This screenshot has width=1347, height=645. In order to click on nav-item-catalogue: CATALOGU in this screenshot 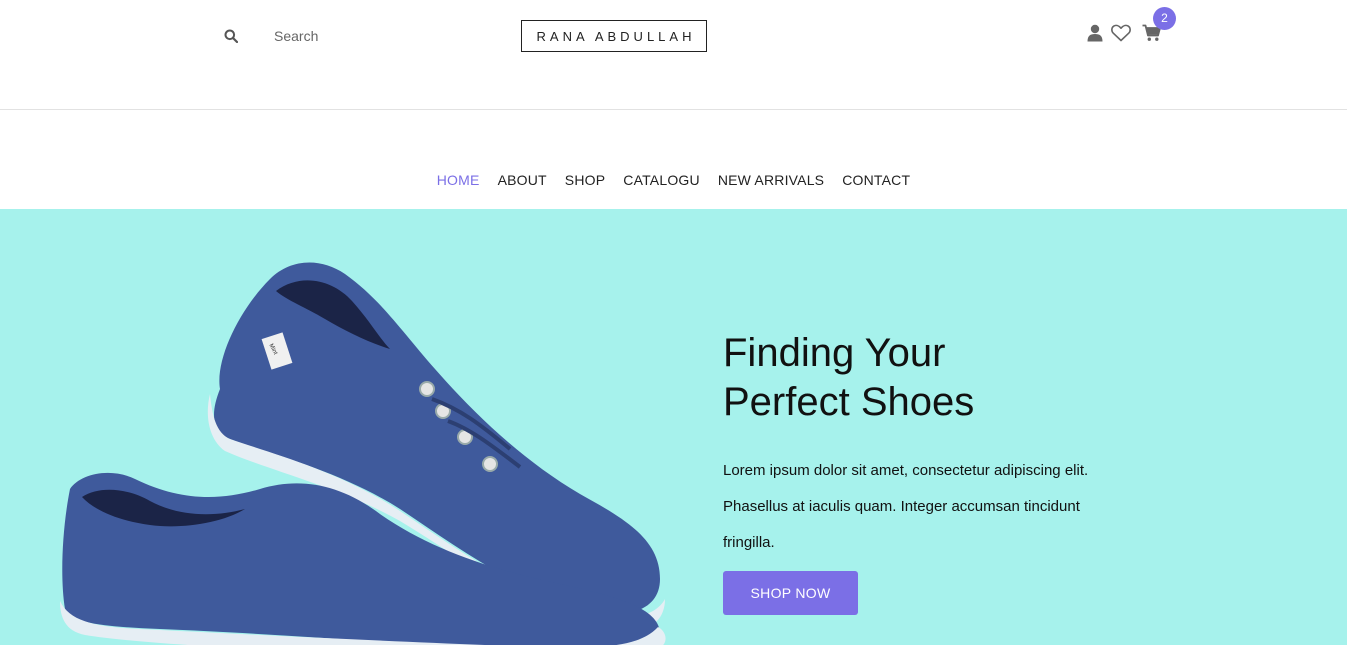, I will do `click(661, 180)`.